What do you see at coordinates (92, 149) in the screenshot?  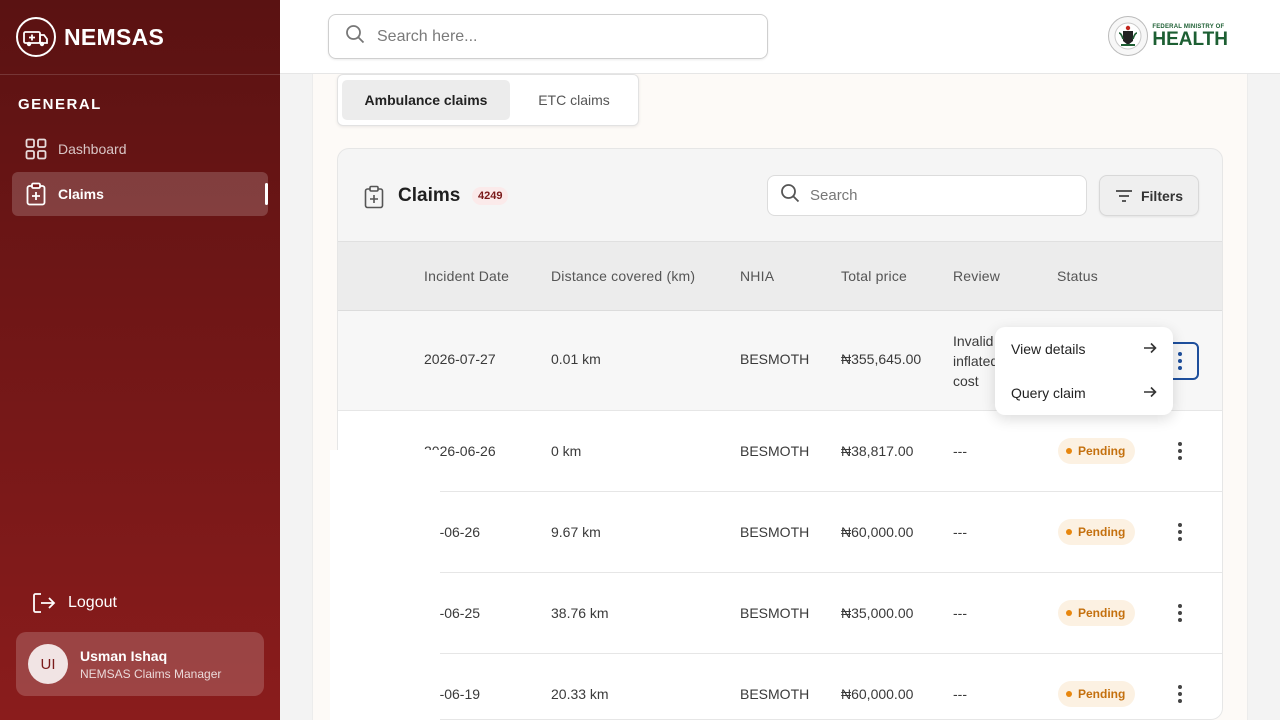 I see `sidebar-item-label: Dashboard` at bounding box center [92, 149].